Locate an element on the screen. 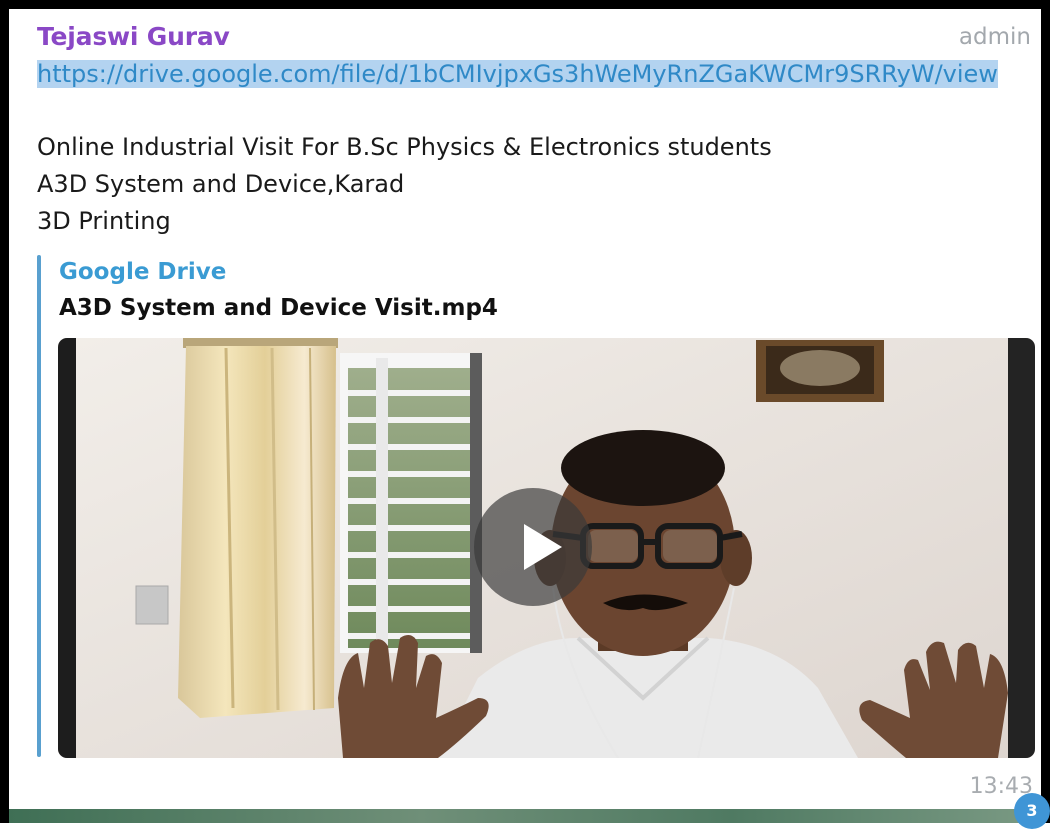 This screenshot has height=829, width=1050. play-icon is located at coordinates (543, 547).